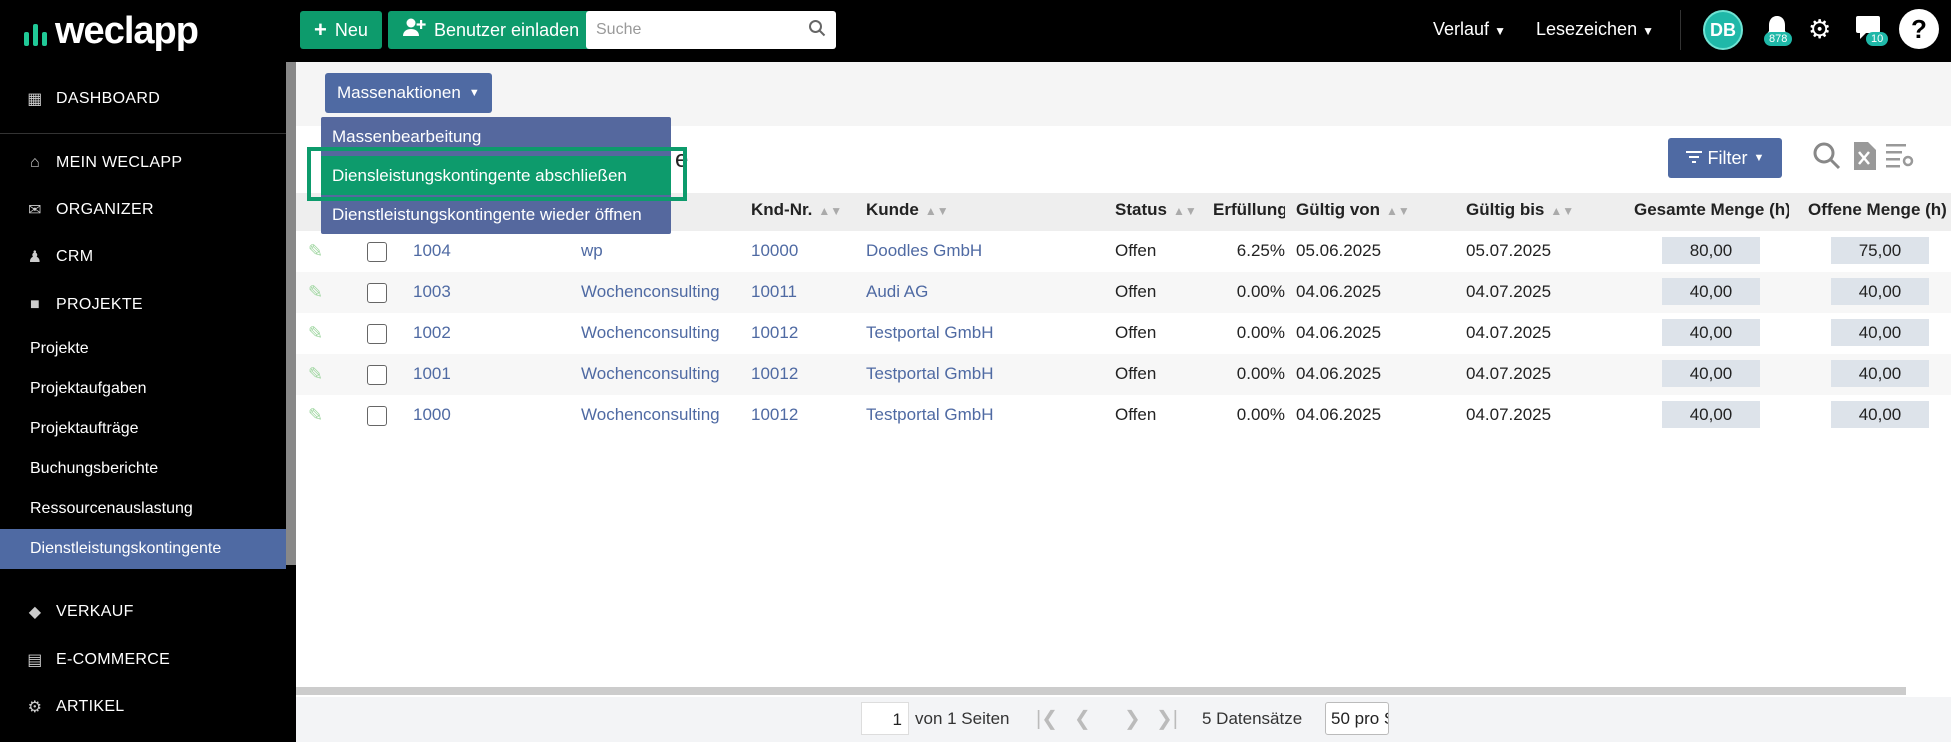 This screenshot has width=1951, height=742. I want to click on excel-export-icon, so click(1864, 159).